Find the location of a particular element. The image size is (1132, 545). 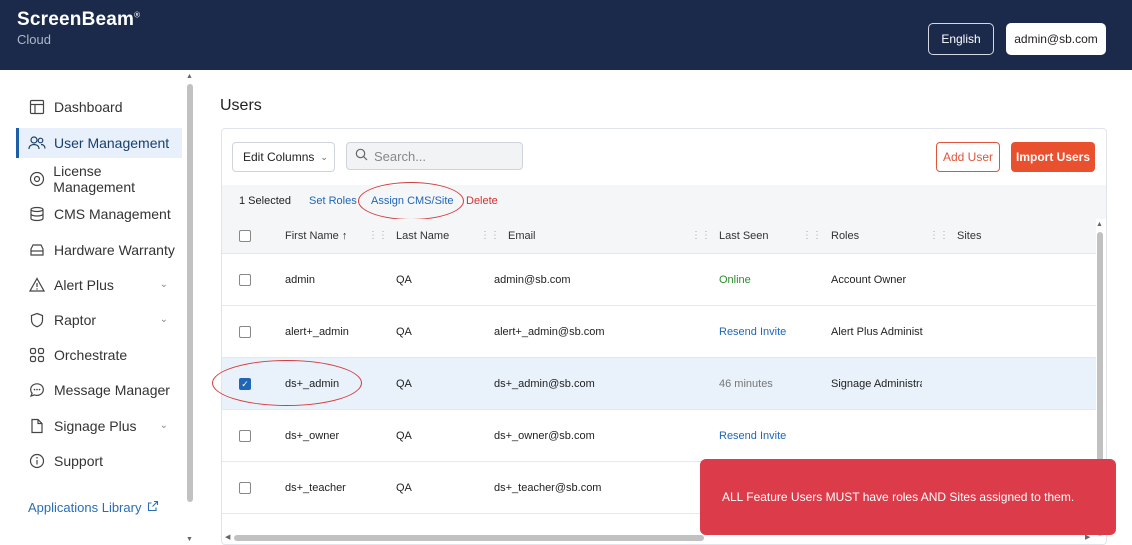

edit-columns-dropdown: Edit Columns ⌄ is located at coordinates (283, 157).